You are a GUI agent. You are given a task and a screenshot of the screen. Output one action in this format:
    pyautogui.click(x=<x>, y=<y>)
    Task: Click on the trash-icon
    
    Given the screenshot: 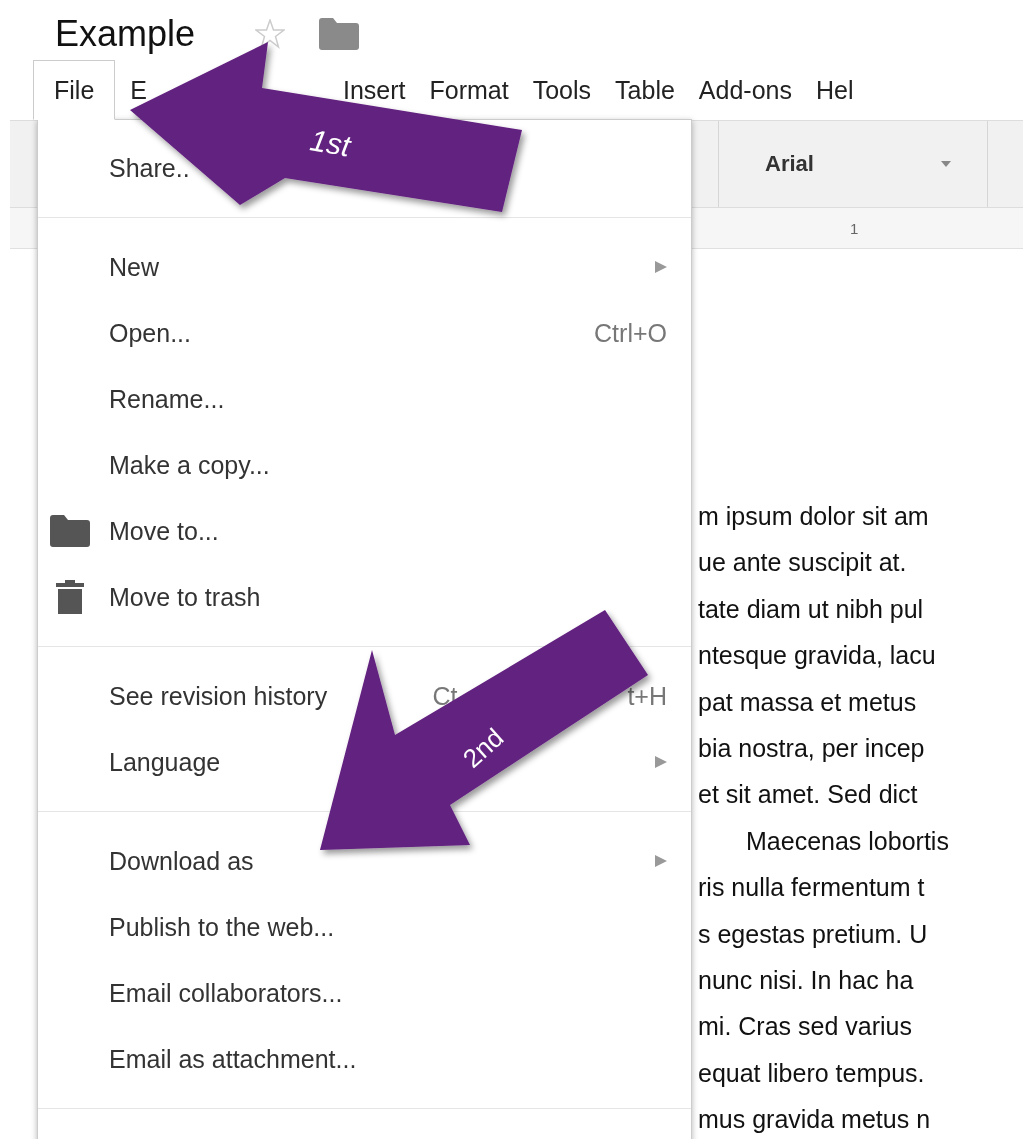 What is the action you would take?
    pyautogui.click(x=70, y=597)
    